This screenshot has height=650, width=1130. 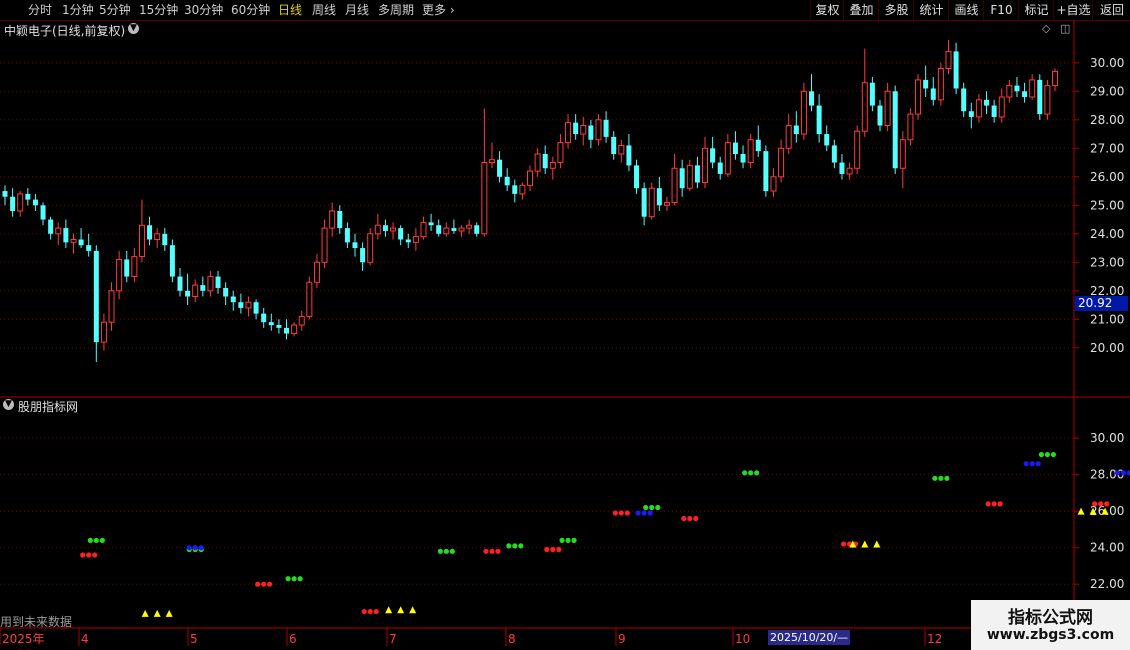 I want to click on indicator-title: 股朋指标网, so click(x=48, y=407).